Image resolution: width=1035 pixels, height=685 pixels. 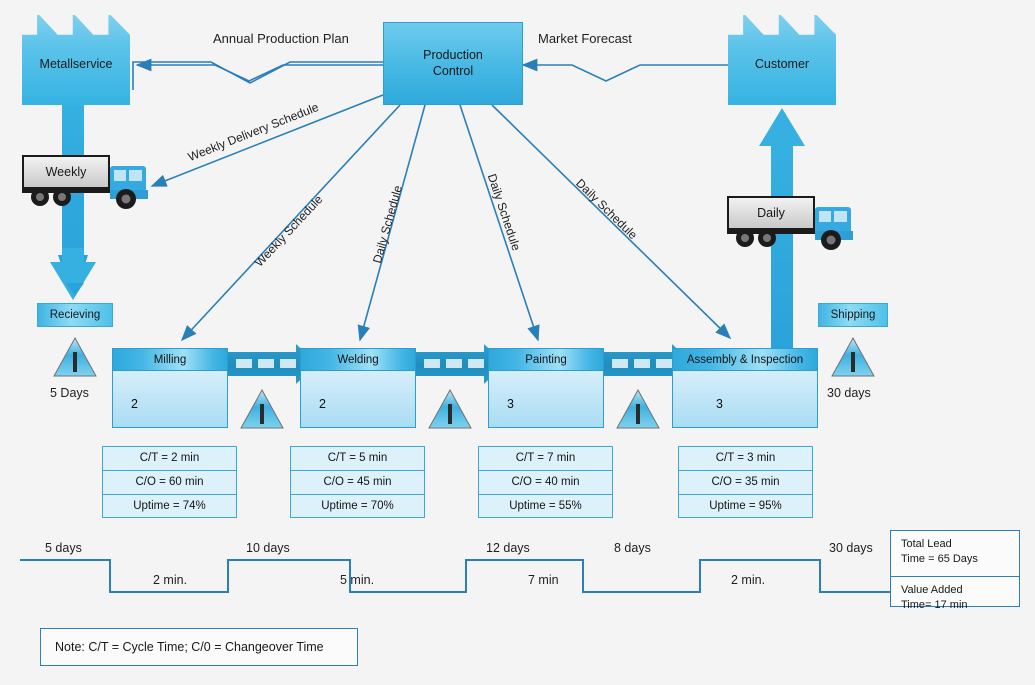 What do you see at coordinates (85, 182) in the screenshot?
I see `truck-icon-inbound` at bounding box center [85, 182].